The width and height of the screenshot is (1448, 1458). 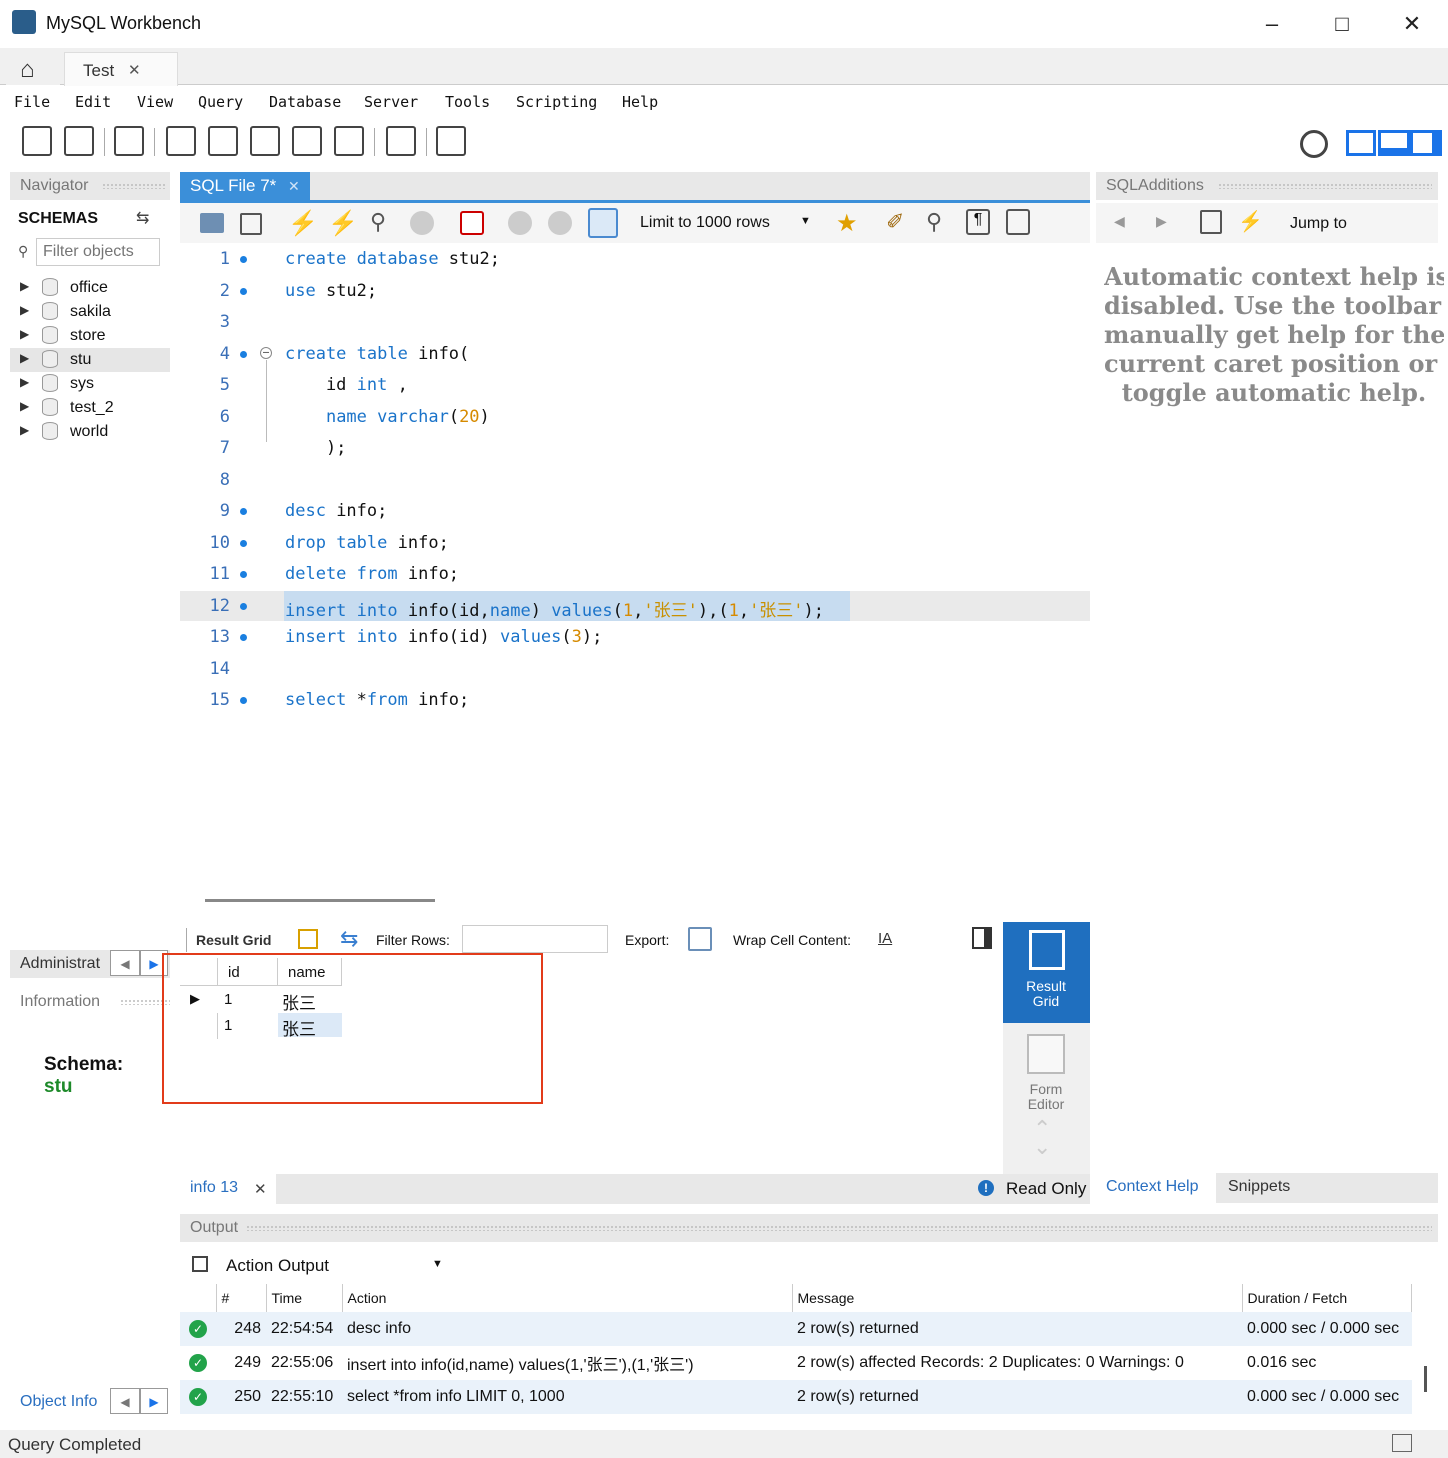 I want to click on code-line: name varchar(20), so click(x=387, y=417).